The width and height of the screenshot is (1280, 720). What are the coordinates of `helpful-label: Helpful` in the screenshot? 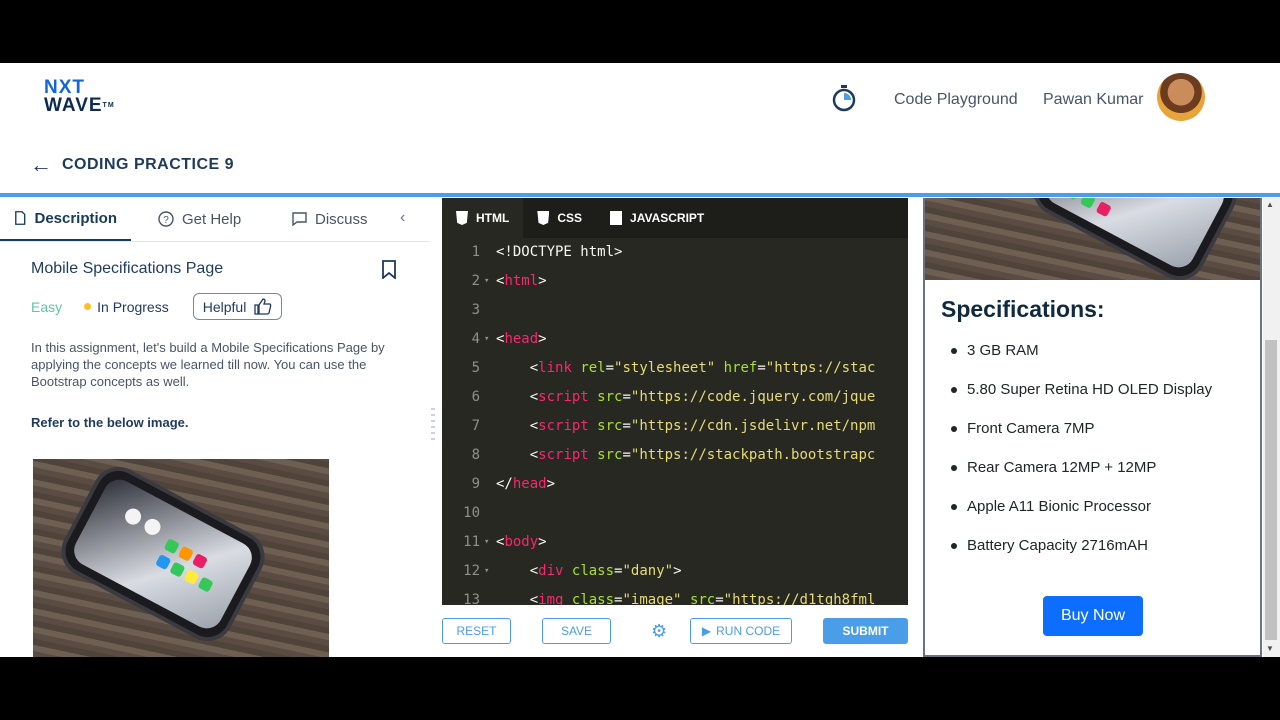 It's located at (224, 306).